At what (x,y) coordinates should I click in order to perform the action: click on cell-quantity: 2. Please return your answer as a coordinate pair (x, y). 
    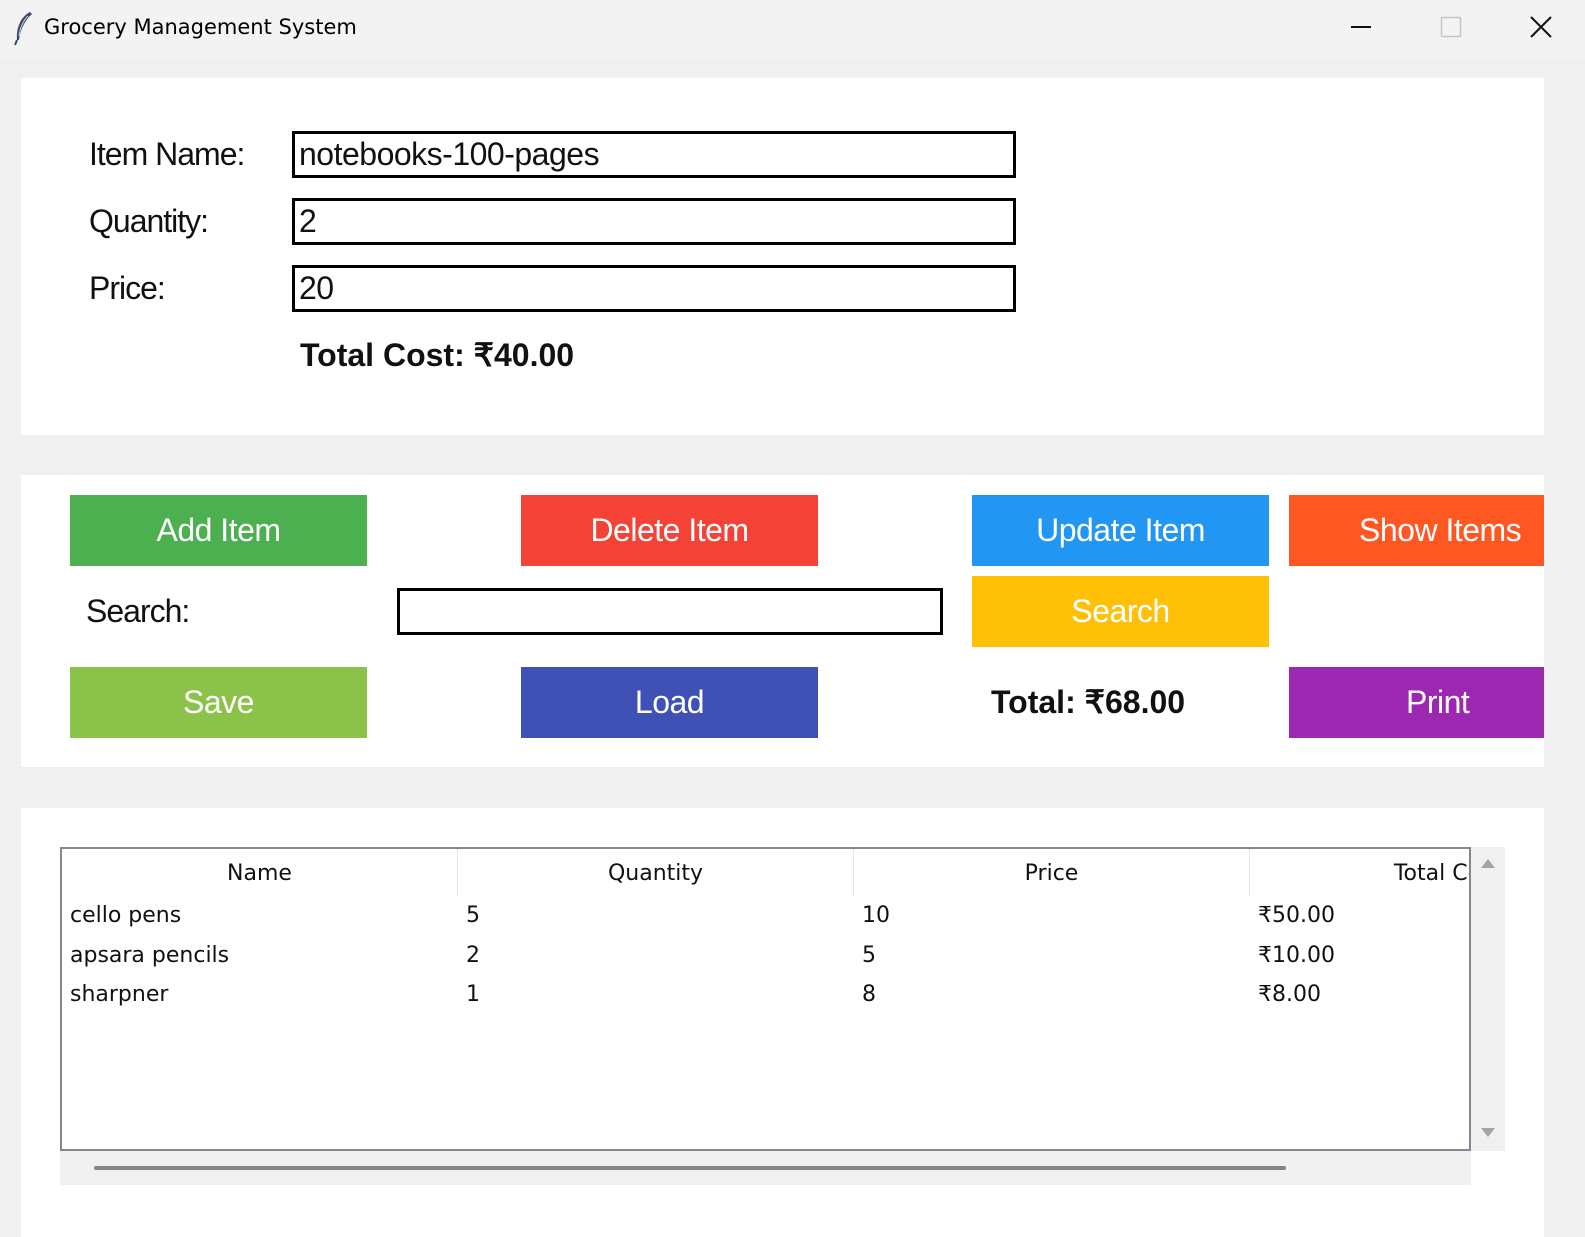
    Looking at the image, I should click on (473, 955).